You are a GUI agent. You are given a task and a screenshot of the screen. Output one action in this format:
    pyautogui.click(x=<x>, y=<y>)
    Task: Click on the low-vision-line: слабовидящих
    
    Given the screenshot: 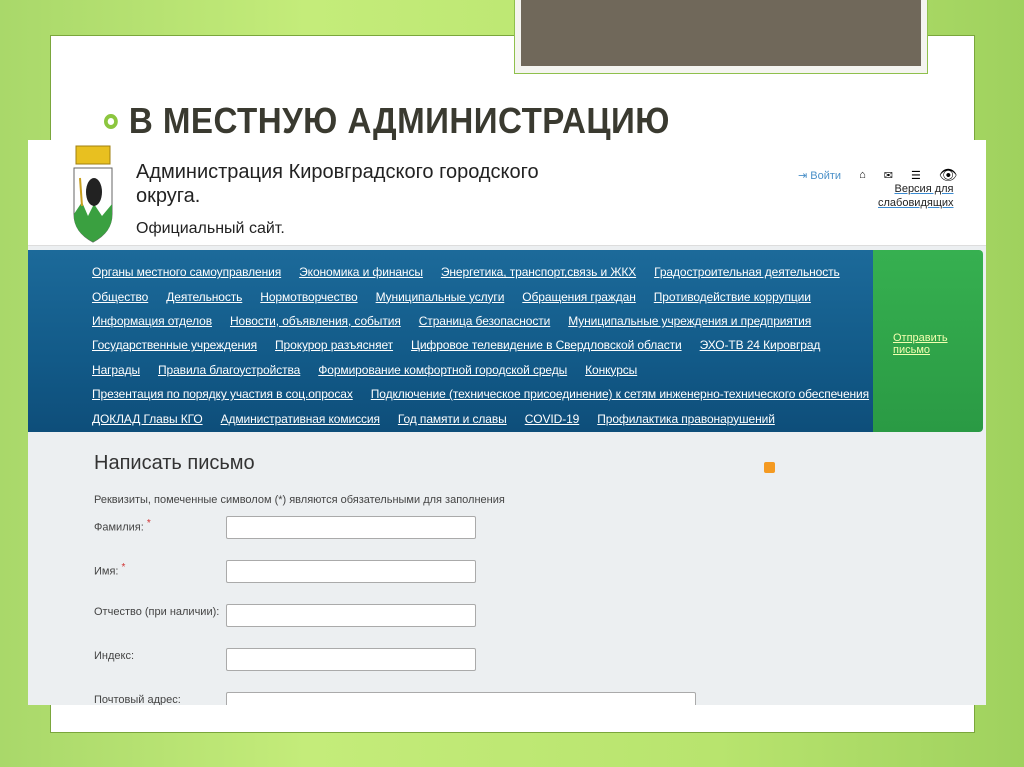 What is the action you would take?
    pyautogui.click(x=916, y=203)
    